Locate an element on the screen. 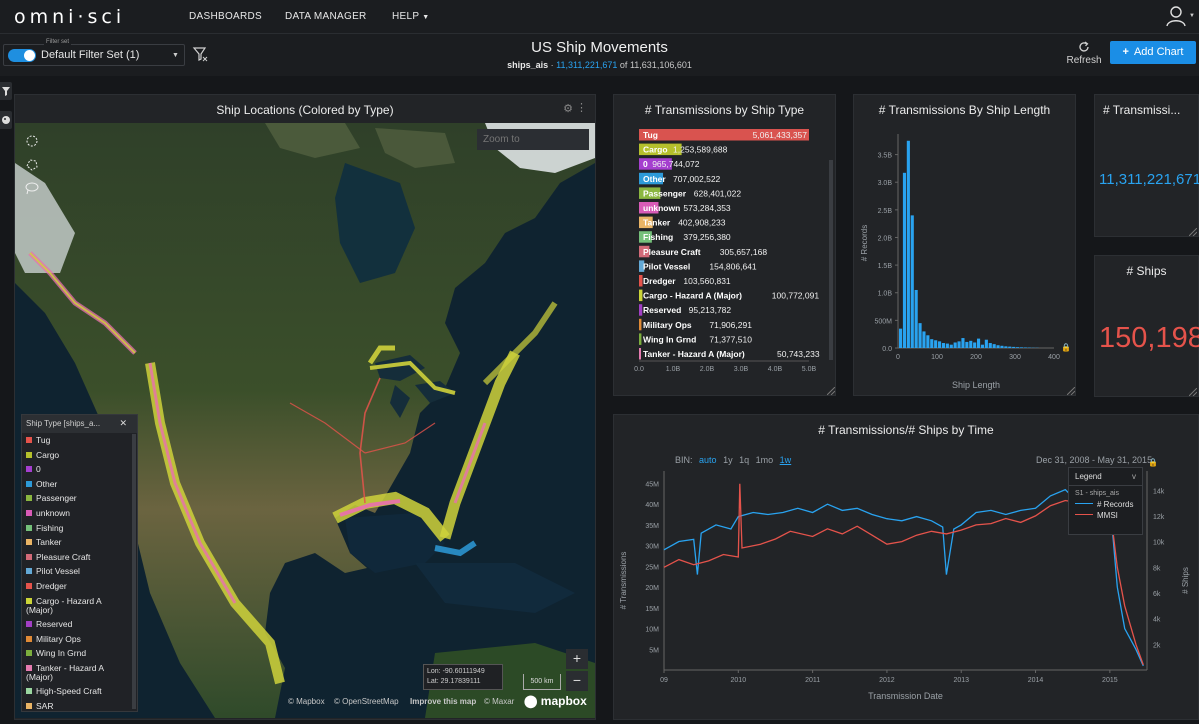 Image resolution: width=1199 pixels, height=724 pixels. legend-item: Wing In Grnd is located at coordinates (76, 653).